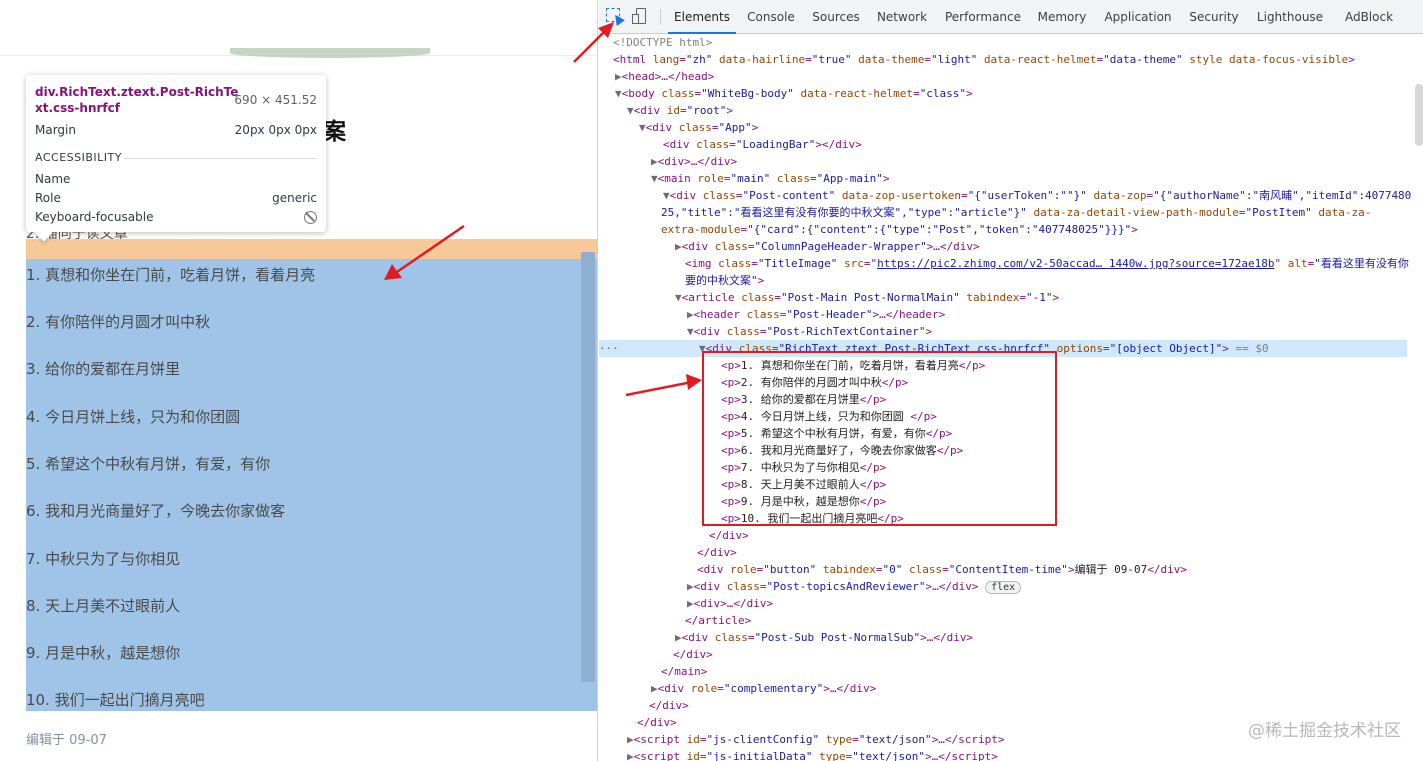 The width and height of the screenshot is (1423, 761). What do you see at coordinates (1419, 115) in the screenshot?
I see `devtools-scrollbar-thumb` at bounding box center [1419, 115].